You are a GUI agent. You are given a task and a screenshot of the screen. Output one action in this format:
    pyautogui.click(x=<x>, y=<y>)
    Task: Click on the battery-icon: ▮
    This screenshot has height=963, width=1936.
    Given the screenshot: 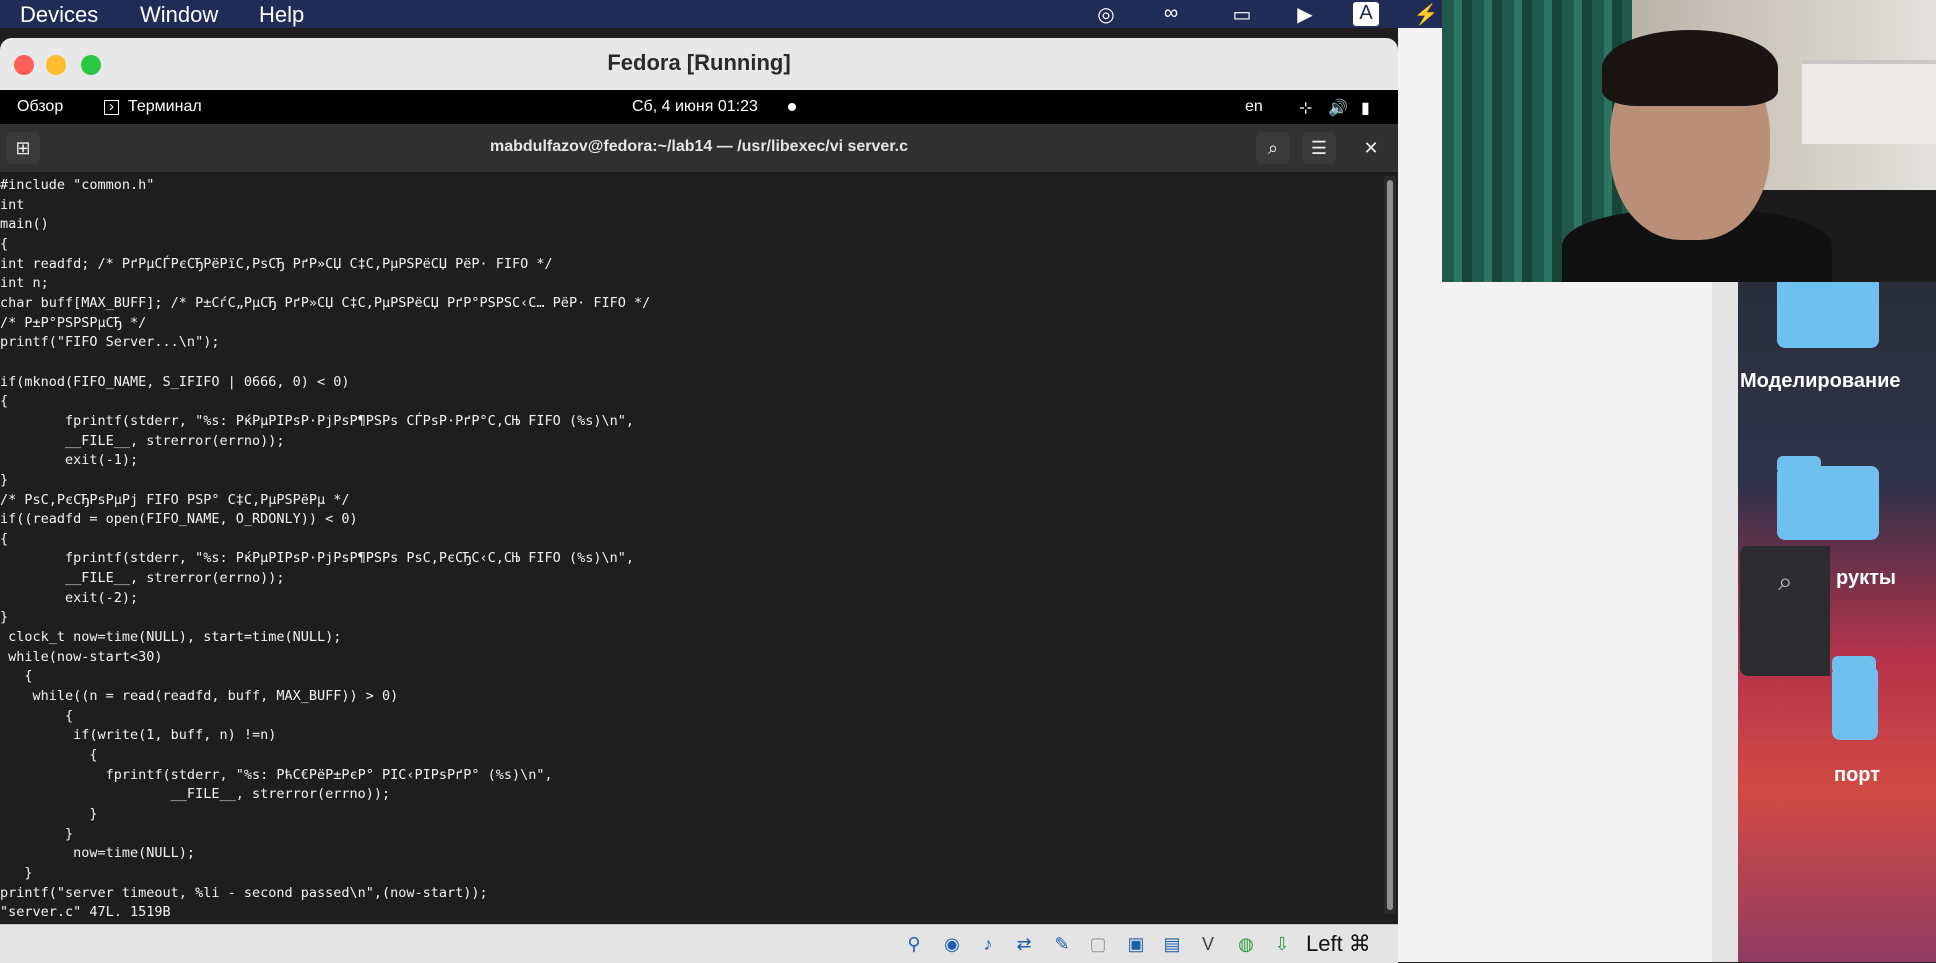 What is the action you would take?
    pyautogui.click(x=1365, y=108)
    